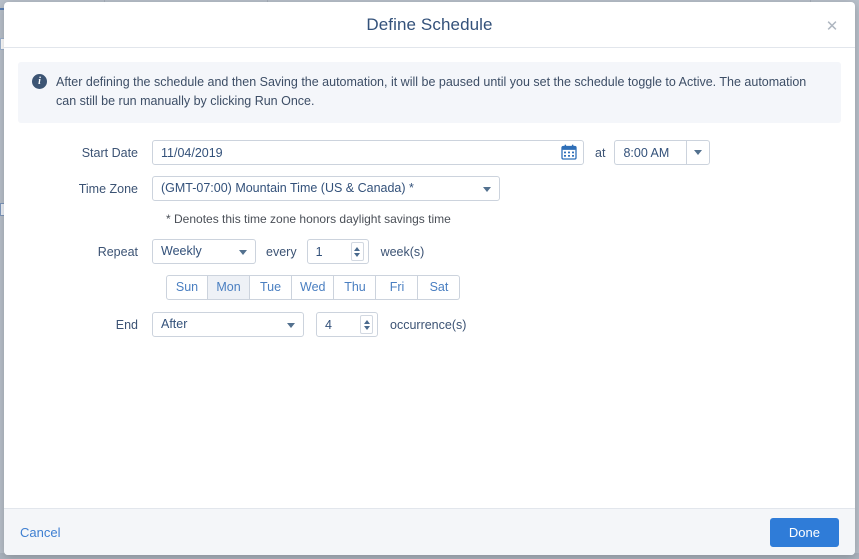 The image size is (859, 559). I want to click on end-occurrences-stepper, so click(366, 324).